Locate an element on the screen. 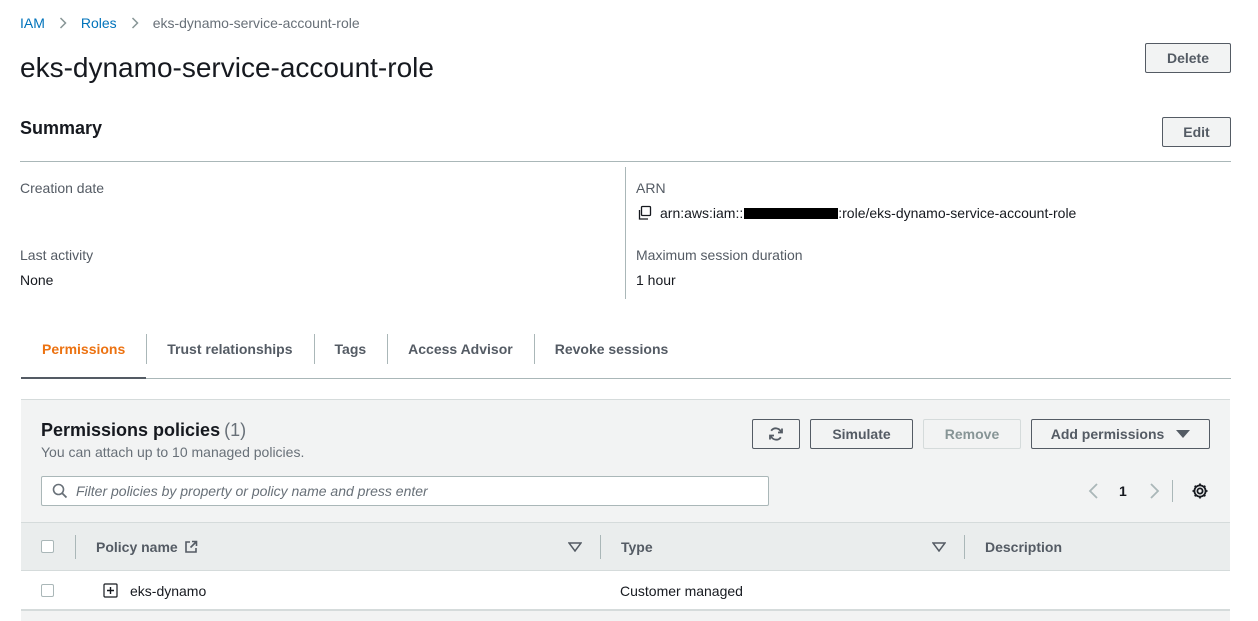  max-session-label: Maximum session duration is located at coordinates (719, 255).